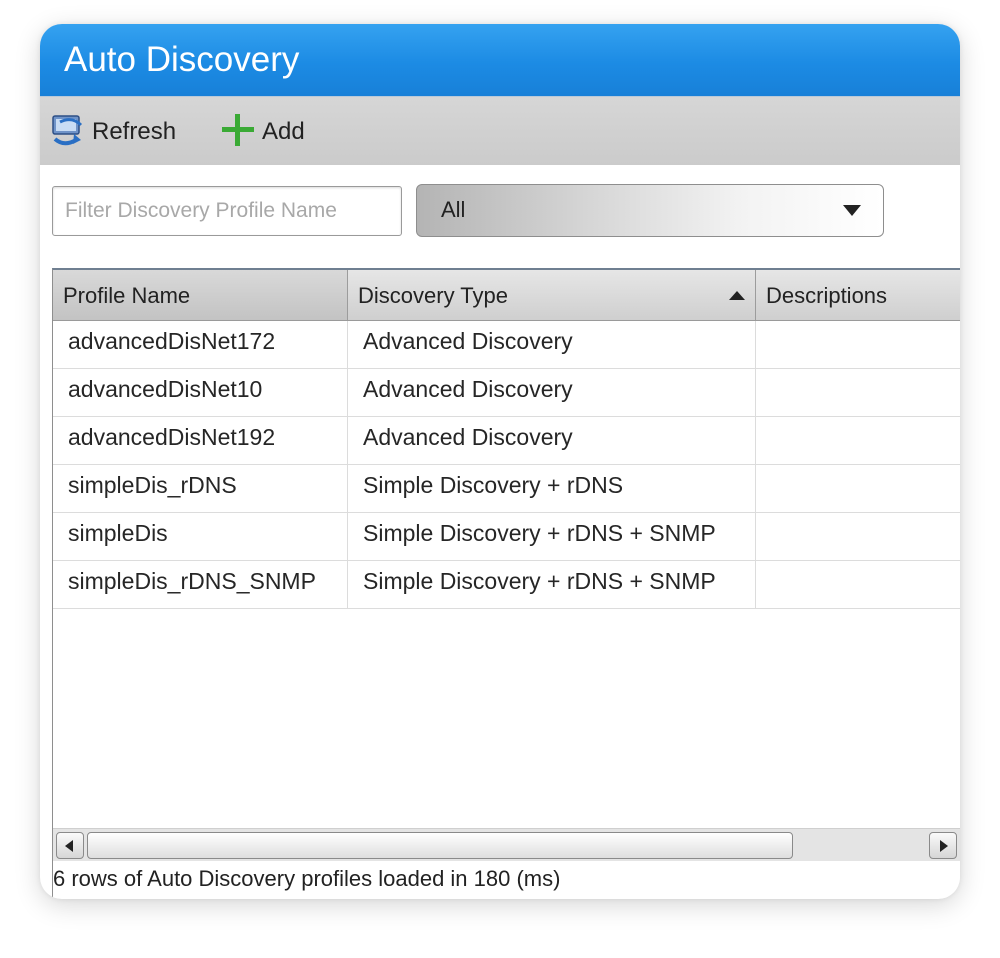 This screenshot has height=958, width=1000. I want to click on arrow-right-icon, so click(944, 846).